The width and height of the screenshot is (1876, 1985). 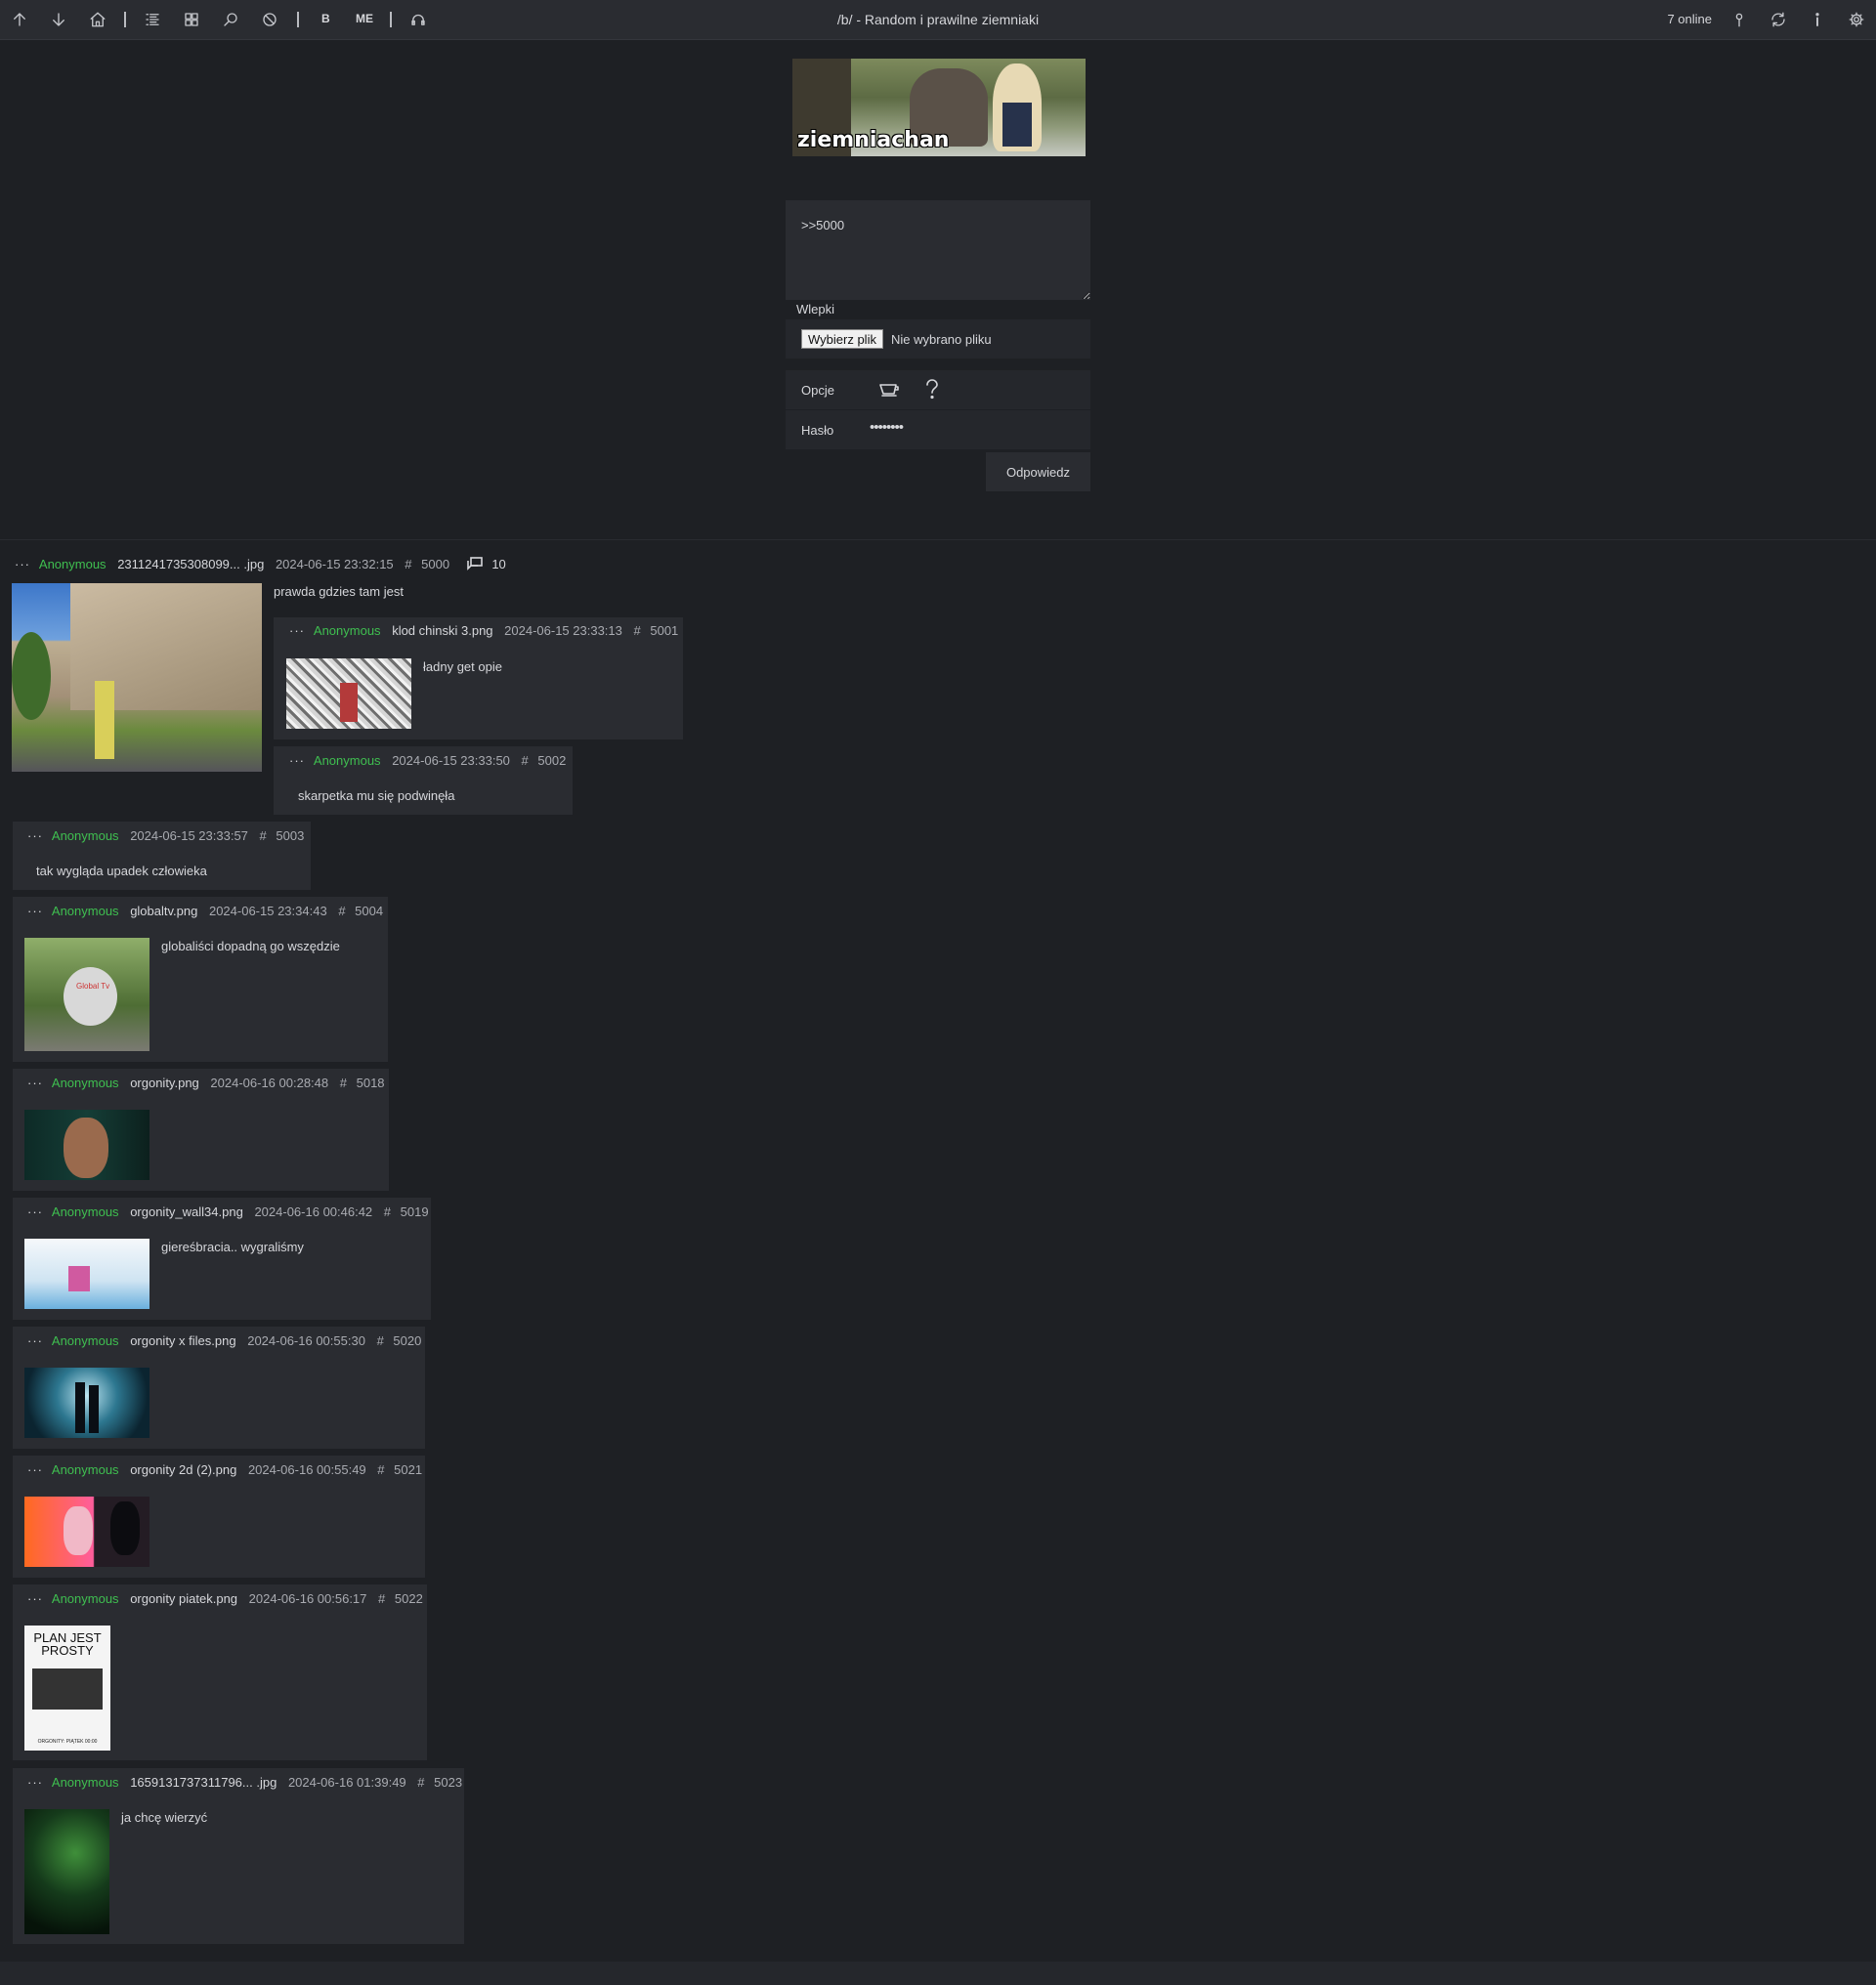 I want to click on post-number: 5003, so click(x=290, y=836).